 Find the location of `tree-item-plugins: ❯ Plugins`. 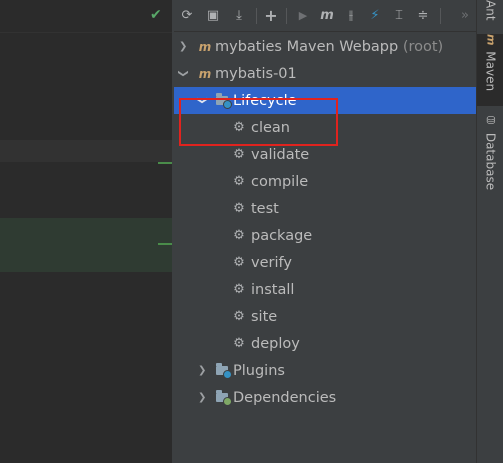

tree-item-plugins: ❯ Plugins is located at coordinates (325, 370).